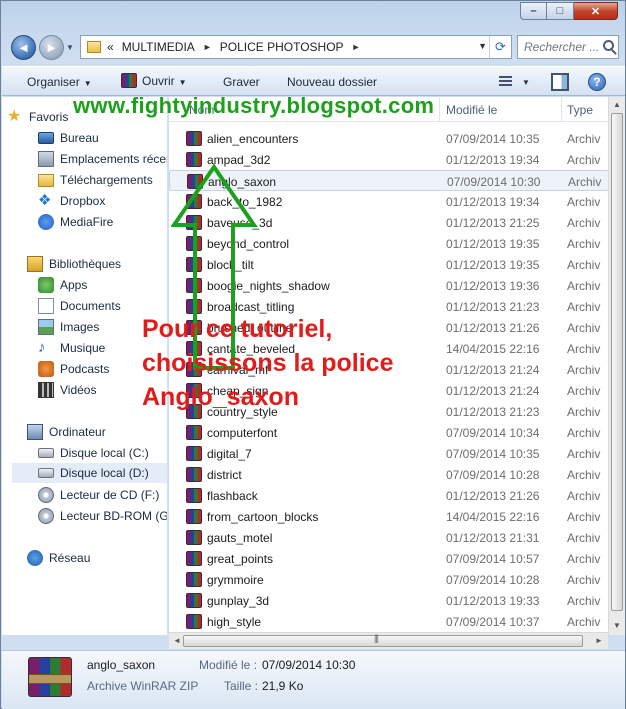 Image resolution: width=626 pixels, height=709 pixels. I want to click on file-name: gauts_motel, so click(240, 538).